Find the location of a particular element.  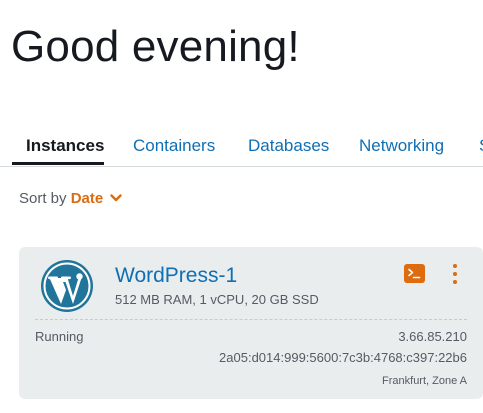

sort-value: Date is located at coordinates (87, 198).